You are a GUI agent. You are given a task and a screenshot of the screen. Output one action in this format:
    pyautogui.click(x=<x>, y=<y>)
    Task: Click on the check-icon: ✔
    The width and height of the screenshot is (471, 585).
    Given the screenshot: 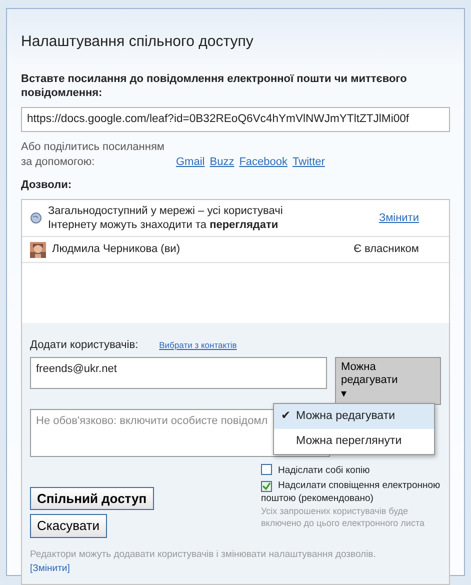 What is the action you would take?
    pyautogui.click(x=286, y=416)
    